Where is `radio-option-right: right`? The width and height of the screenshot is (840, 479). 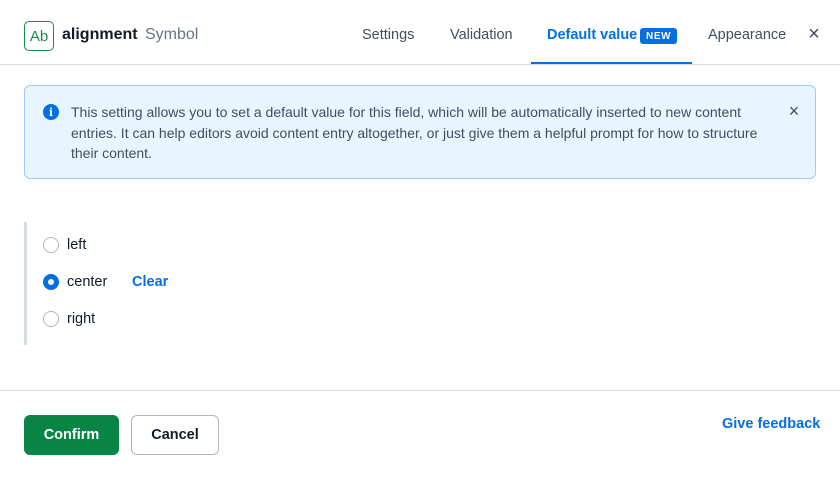 radio-option-right: right is located at coordinates (69, 319).